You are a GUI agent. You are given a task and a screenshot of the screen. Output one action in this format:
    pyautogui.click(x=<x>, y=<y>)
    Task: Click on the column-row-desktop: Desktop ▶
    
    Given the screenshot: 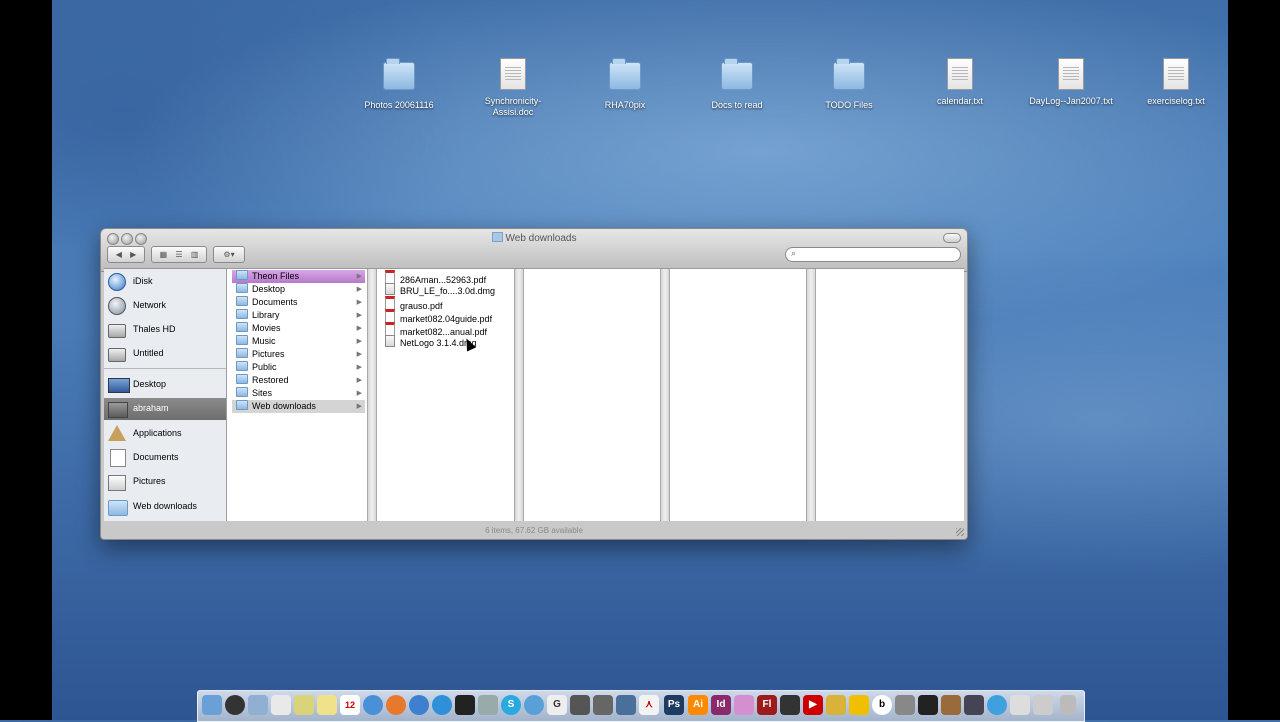 What is the action you would take?
    pyautogui.click(x=298, y=289)
    